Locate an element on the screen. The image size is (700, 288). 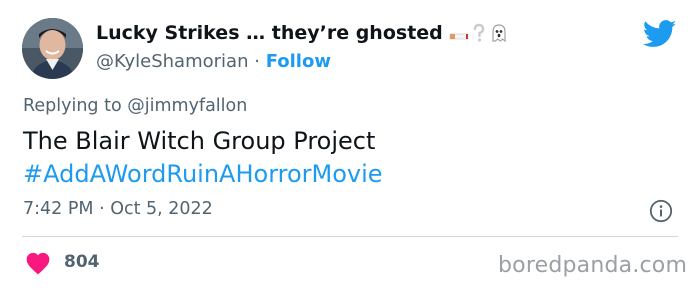
handle-row: @KyleShamorian · Follow is located at coordinates (213, 61).